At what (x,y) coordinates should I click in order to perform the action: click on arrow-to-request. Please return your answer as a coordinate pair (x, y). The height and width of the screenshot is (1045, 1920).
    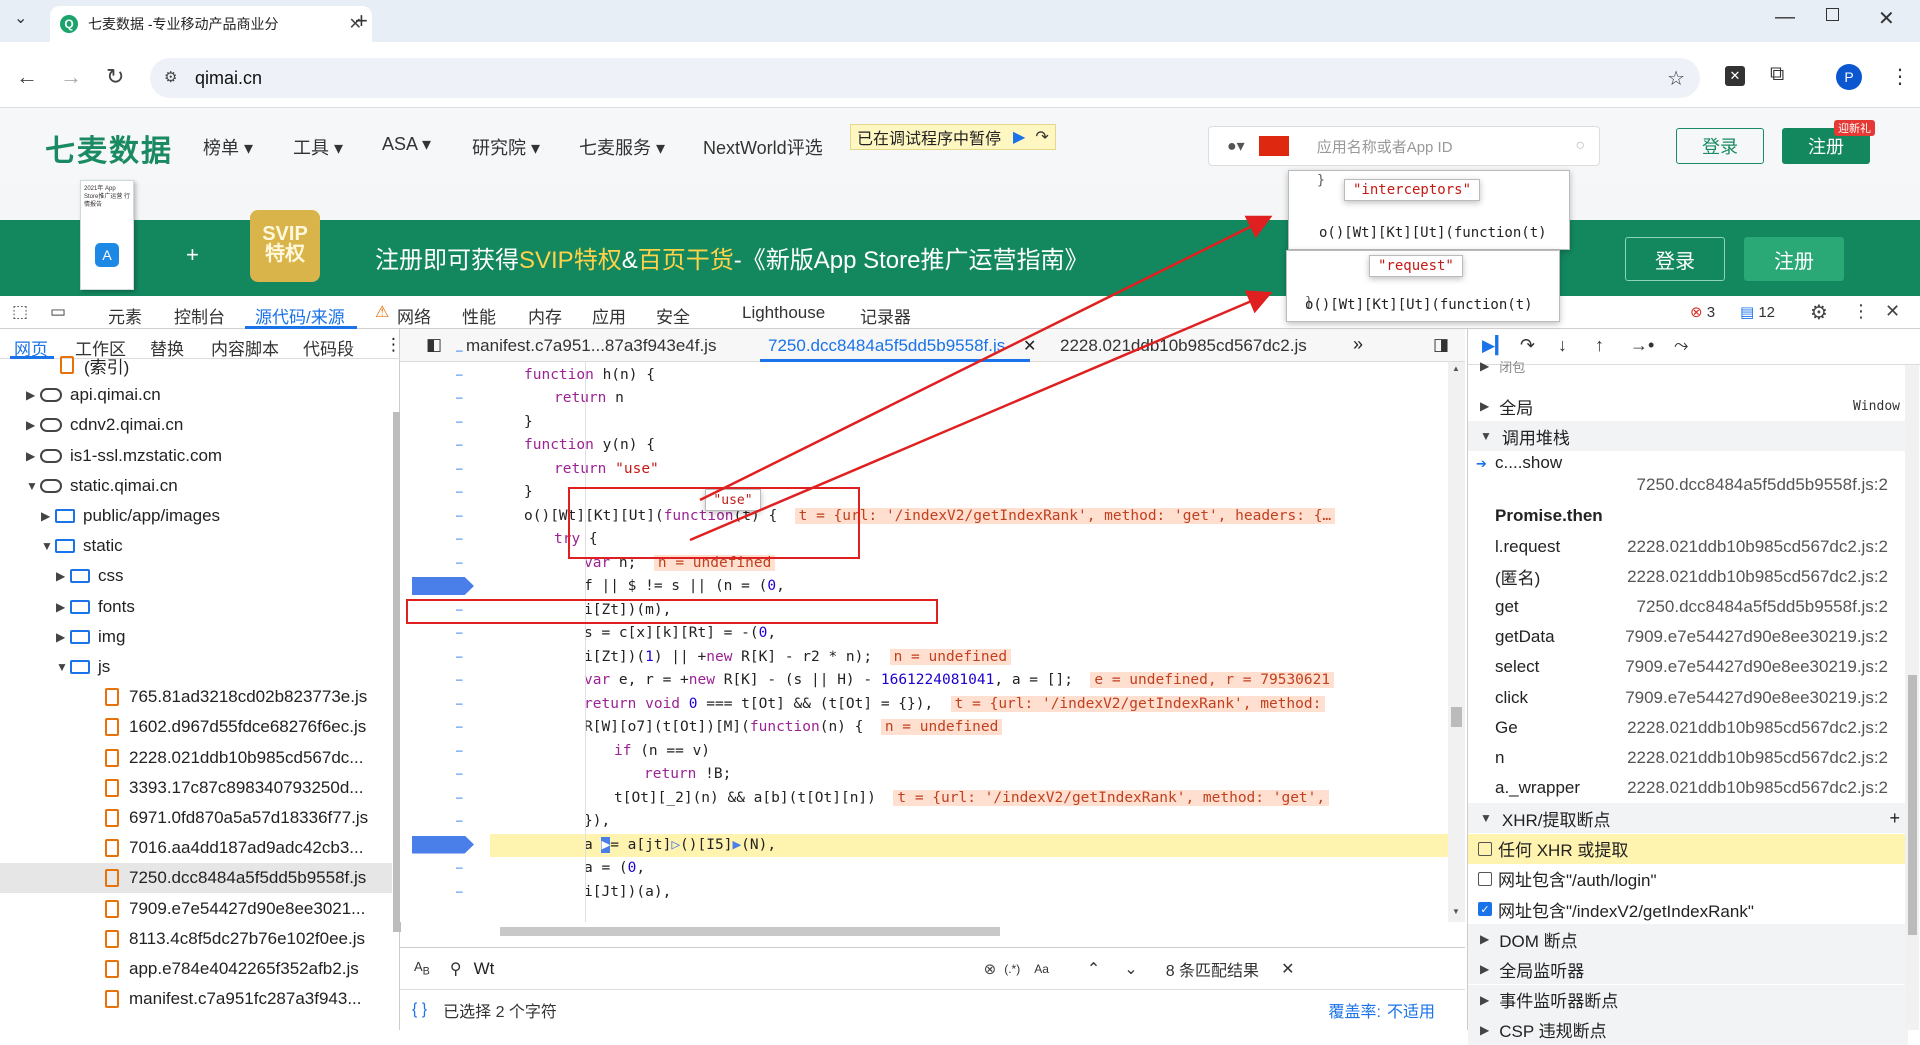
    Looking at the image, I should click on (981, 416).